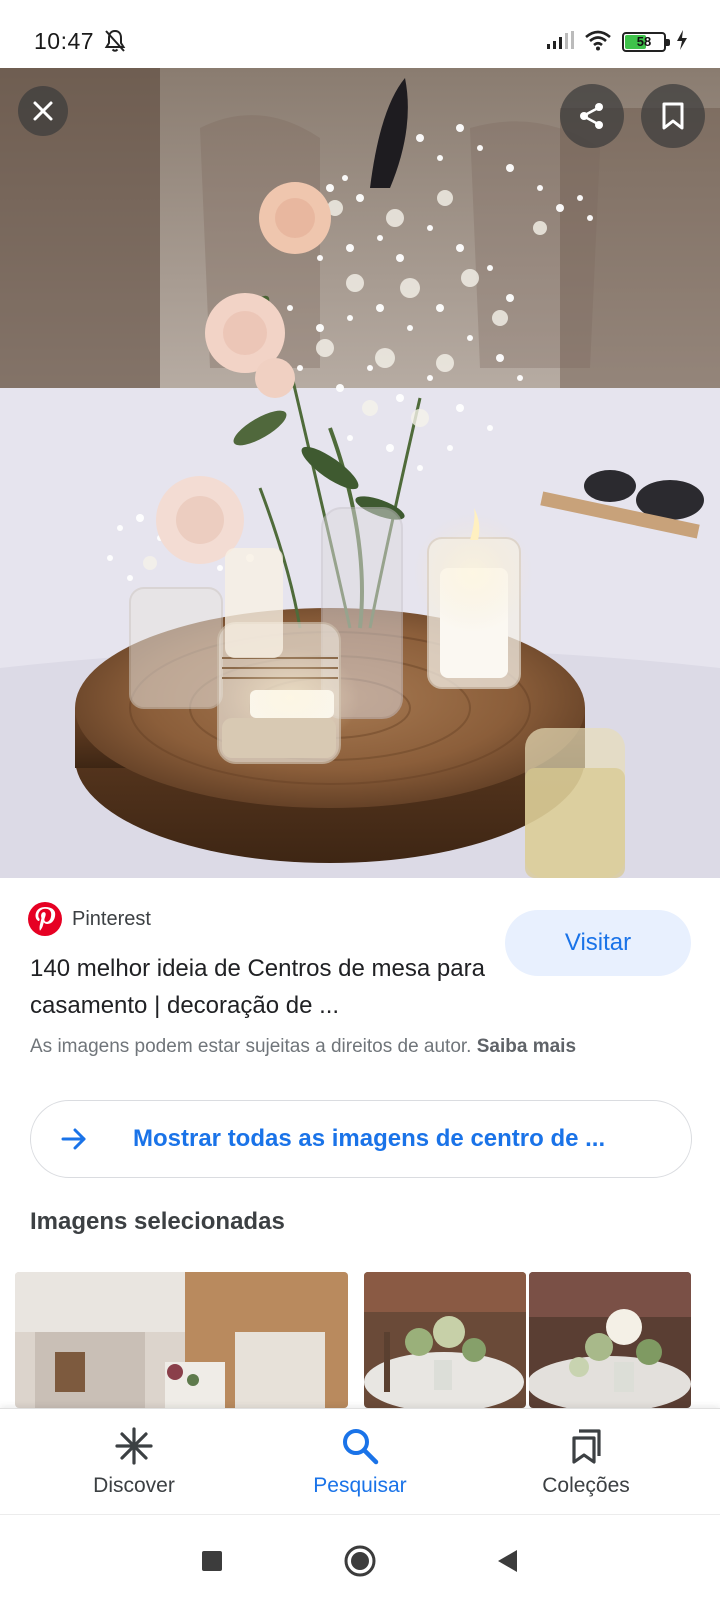 This screenshot has height=1600, width=720. I want to click on back-button, so click(508, 1561).